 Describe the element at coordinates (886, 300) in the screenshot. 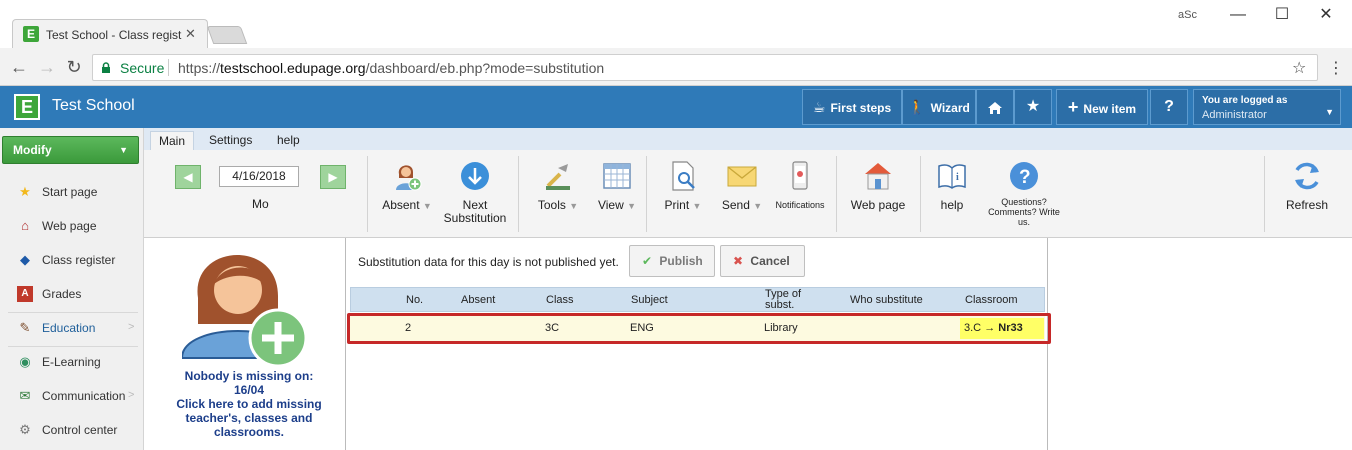

I see `column-header-who: Who substitute` at that location.